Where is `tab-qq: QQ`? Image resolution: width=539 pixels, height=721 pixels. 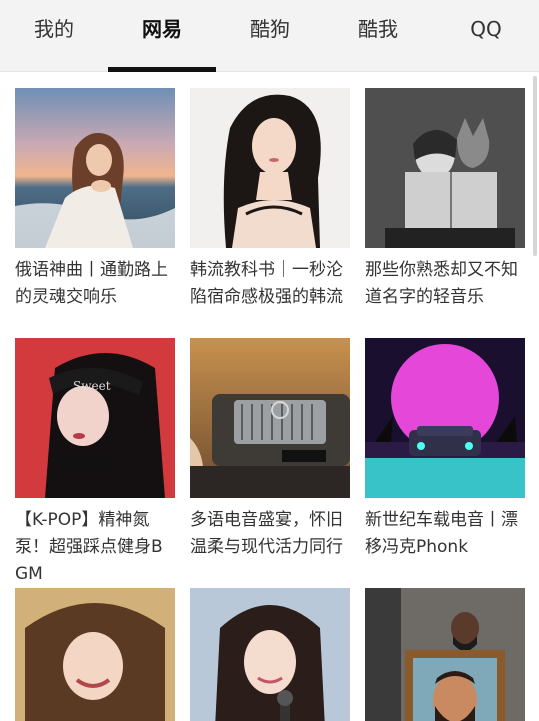 tab-qq: QQ is located at coordinates (485, 36).